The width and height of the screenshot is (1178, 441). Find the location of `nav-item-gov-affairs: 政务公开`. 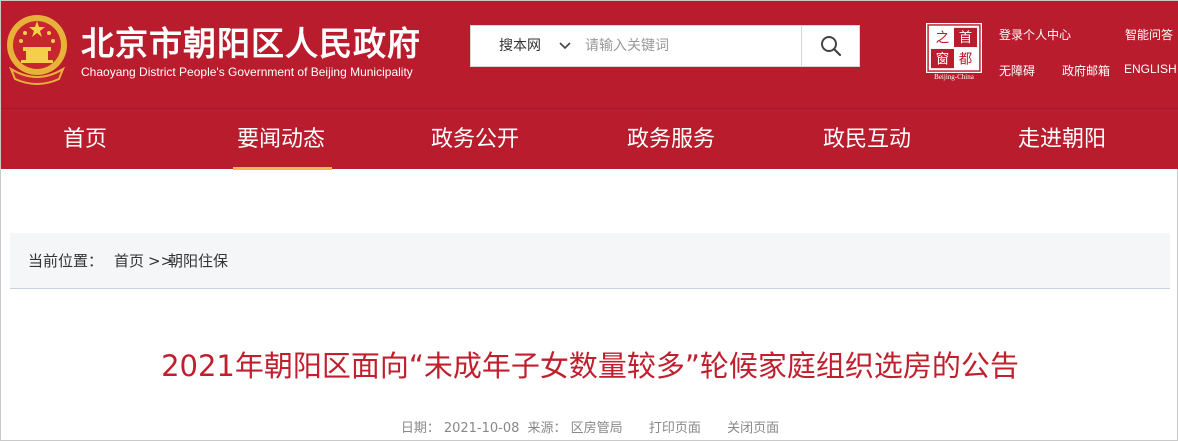

nav-item-gov-affairs: 政务公开 is located at coordinates (475, 139).